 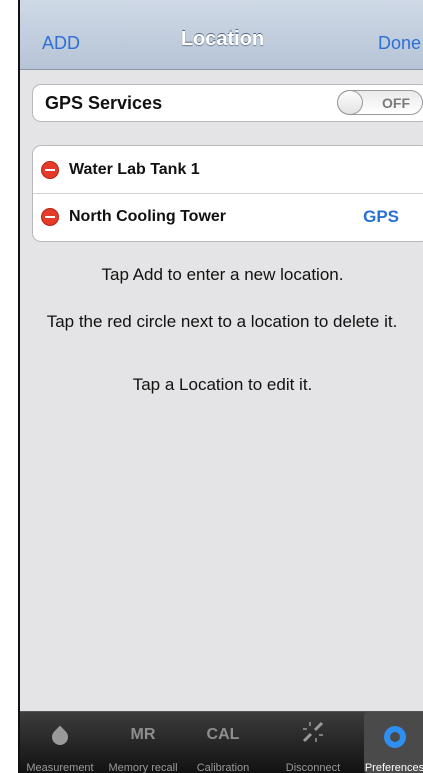 What do you see at coordinates (222, 274) in the screenshot?
I see `instruction-add: Tap Add to enter a new location.` at bounding box center [222, 274].